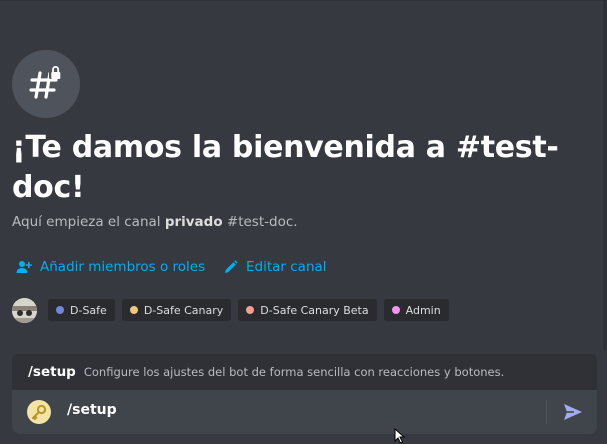 The width and height of the screenshot is (607, 444). Describe the element at coordinates (46, 84) in the screenshot. I see `hashtag-lock-icon` at that location.